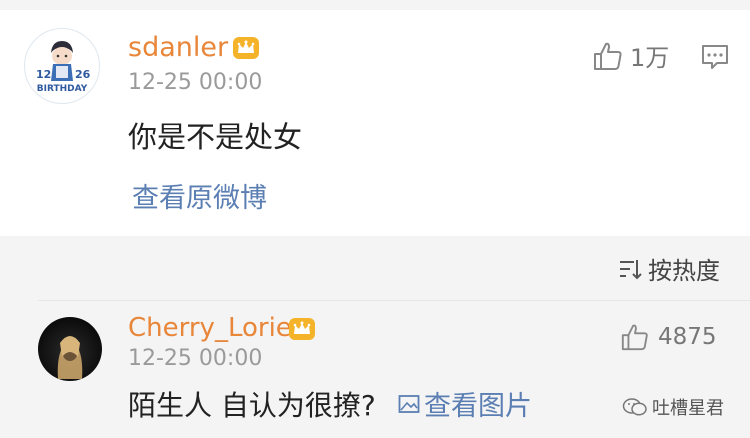  Describe the element at coordinates (631, 269) in the screenshot. I see `sort-icon` at that location.